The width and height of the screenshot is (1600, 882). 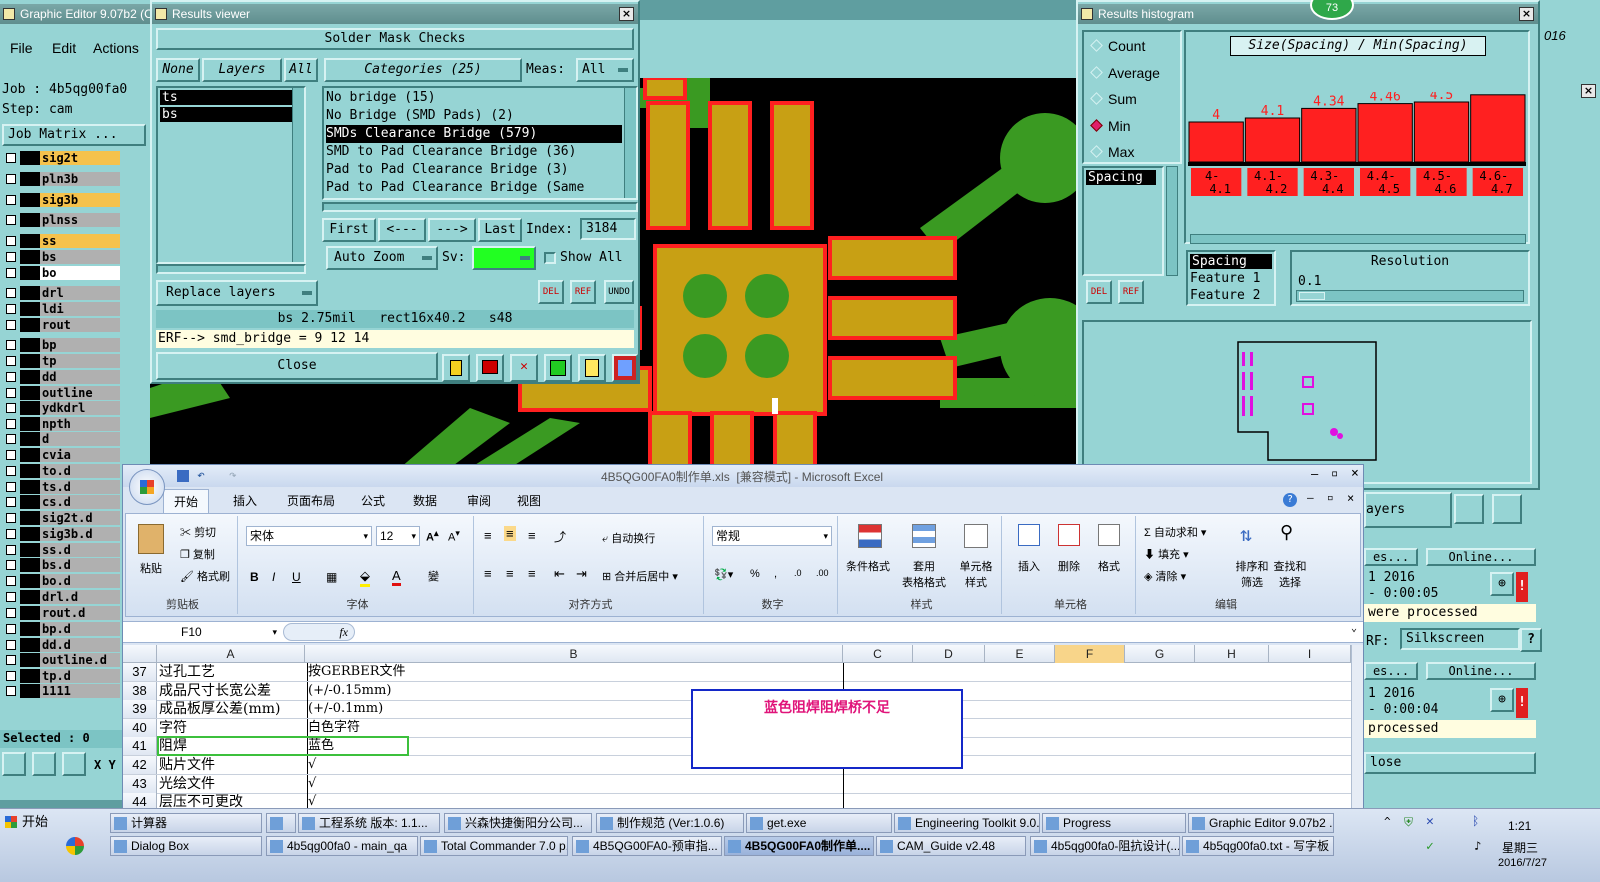 I want to click on orientation-icon: ⤴, so click(x=560, y=536).